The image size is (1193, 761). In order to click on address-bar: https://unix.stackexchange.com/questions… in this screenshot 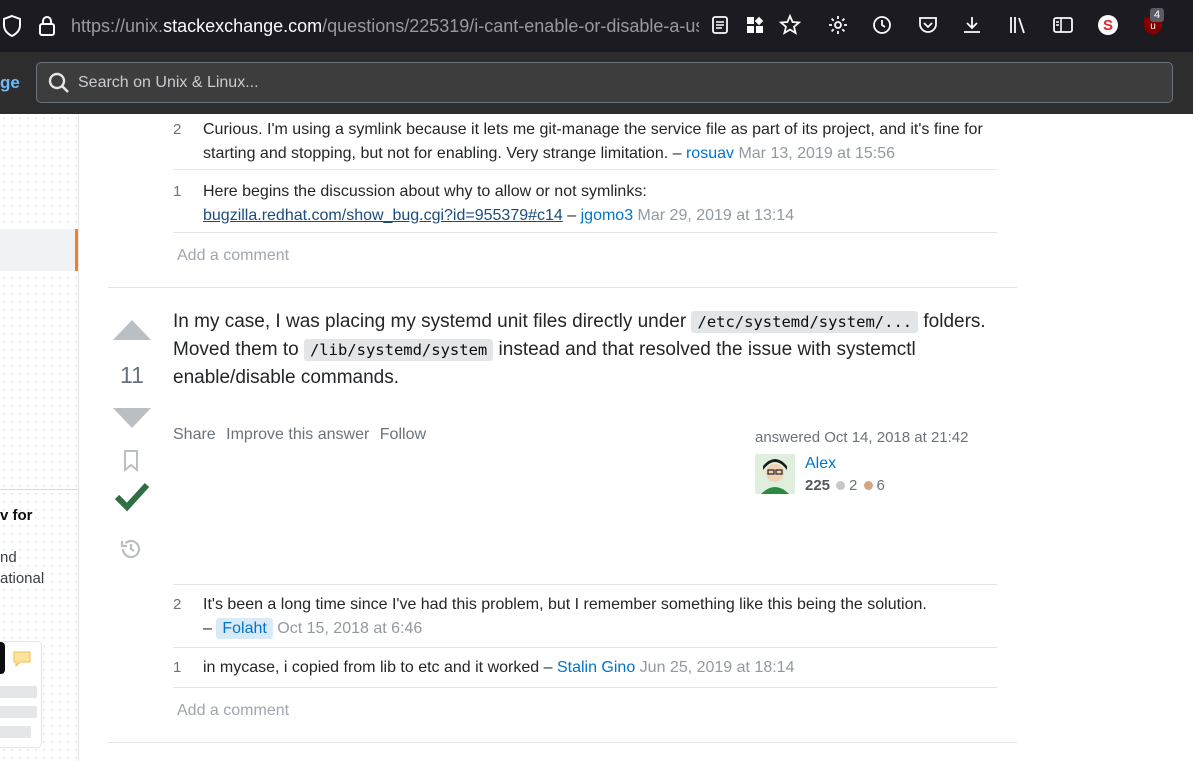, I will do `click(385, 26)`.